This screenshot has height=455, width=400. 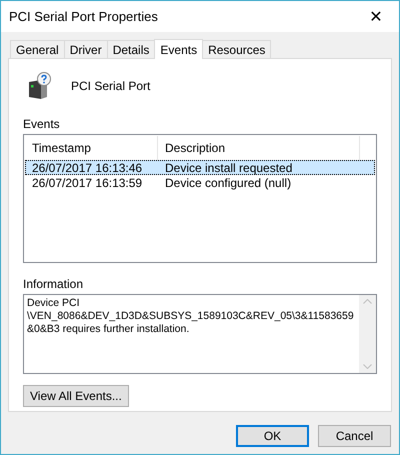 I want to click on scroll-up-icon, so click(x=367, y=301).